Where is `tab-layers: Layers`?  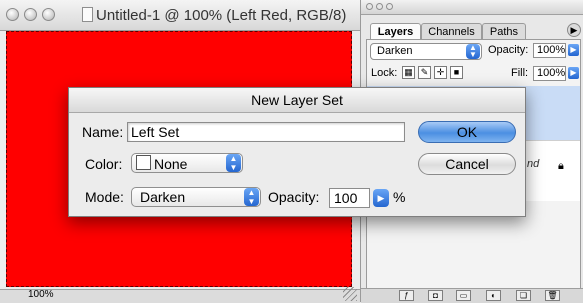 tab-layers: Layers is located at coordinates (395, 31).